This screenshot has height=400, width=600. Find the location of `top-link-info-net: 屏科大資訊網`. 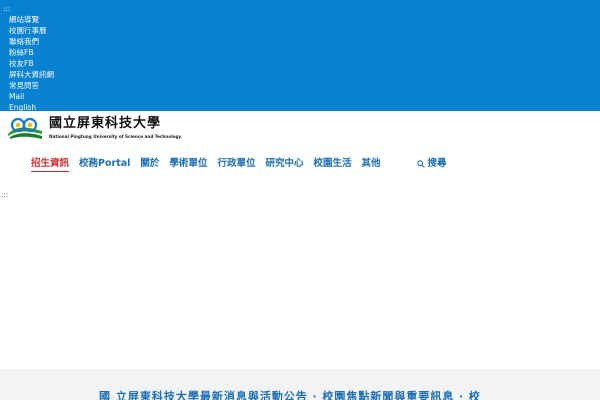

top-link-info-net: 屏科大資訊網 is located at coordinates (31, 74).